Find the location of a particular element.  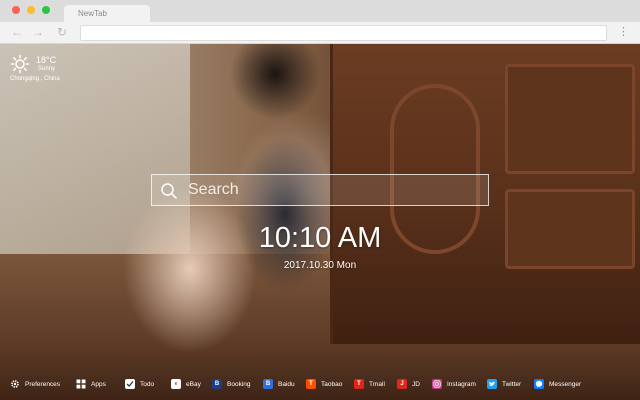

sun-icon is located at coordinates (20, 64).